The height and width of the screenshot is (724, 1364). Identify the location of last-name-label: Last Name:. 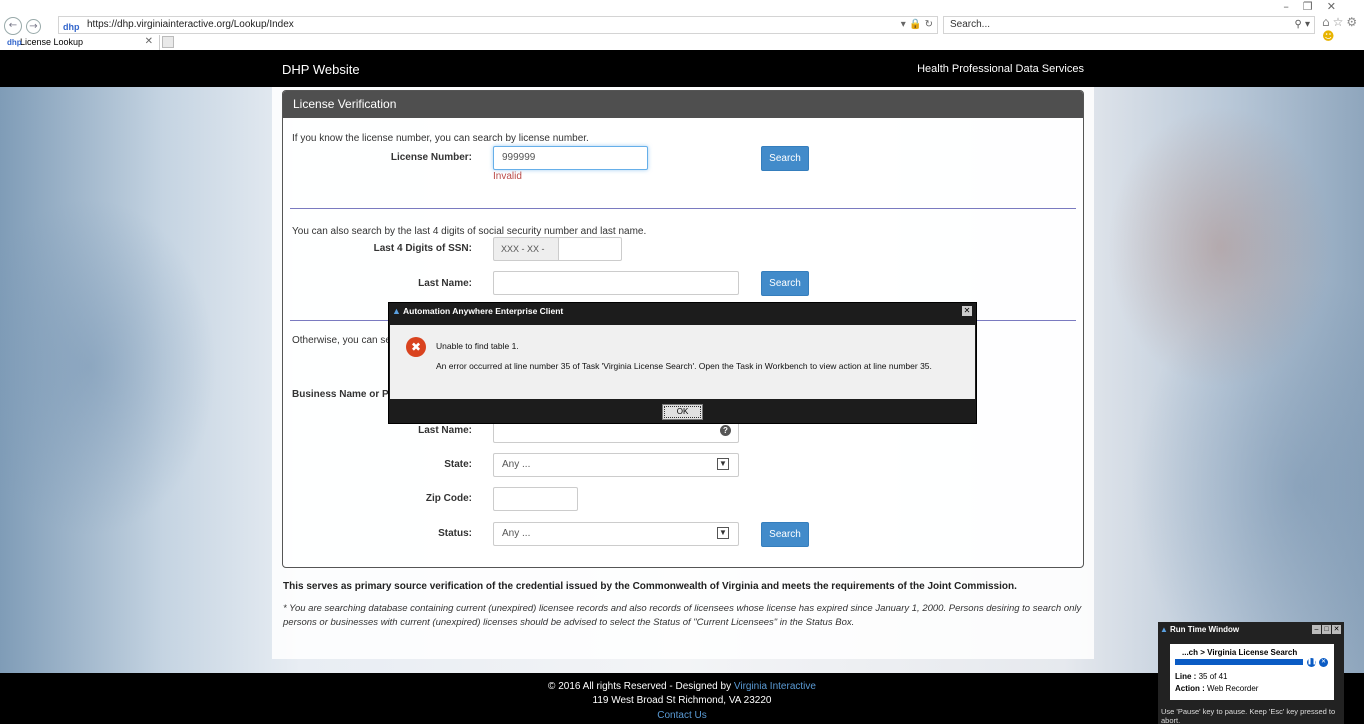
(445, 283).